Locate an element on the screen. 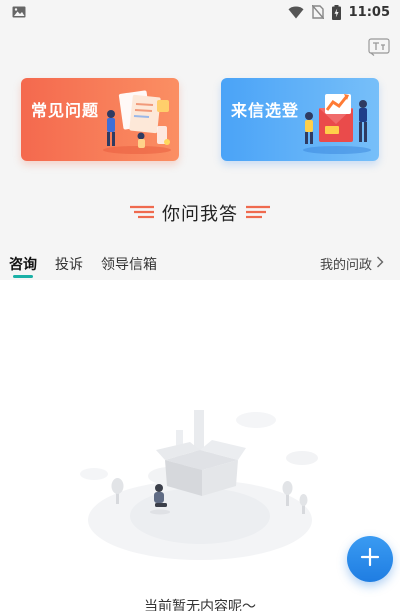  tab-consult: 咨询 is located at coordinates (23, 264).